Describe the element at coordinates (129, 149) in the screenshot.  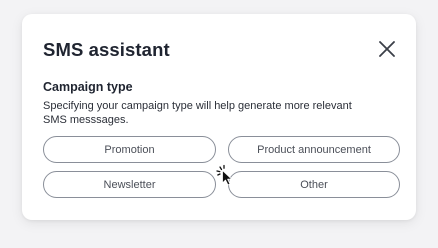
I see `promotion-option-button: Promotion` at that location.